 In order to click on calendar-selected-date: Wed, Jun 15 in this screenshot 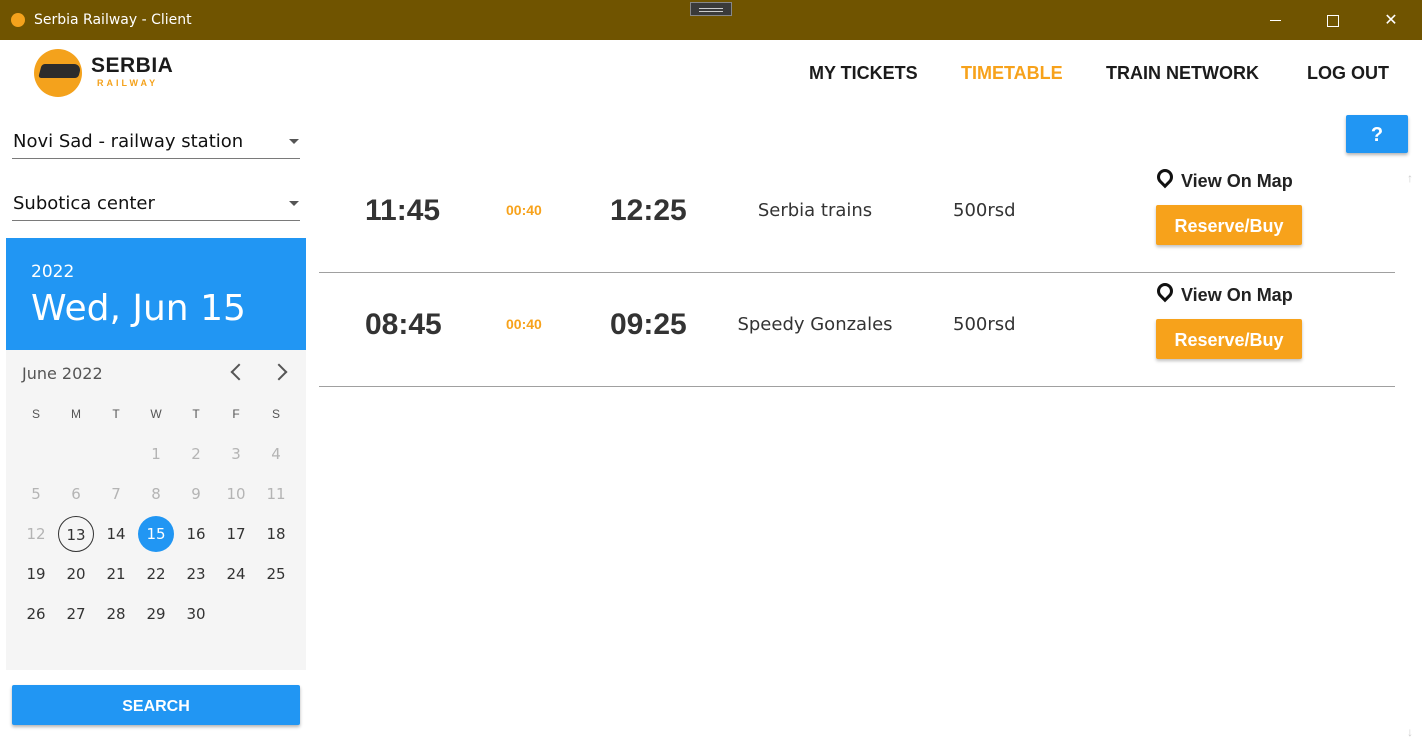, I will do `click(138, 308)`.